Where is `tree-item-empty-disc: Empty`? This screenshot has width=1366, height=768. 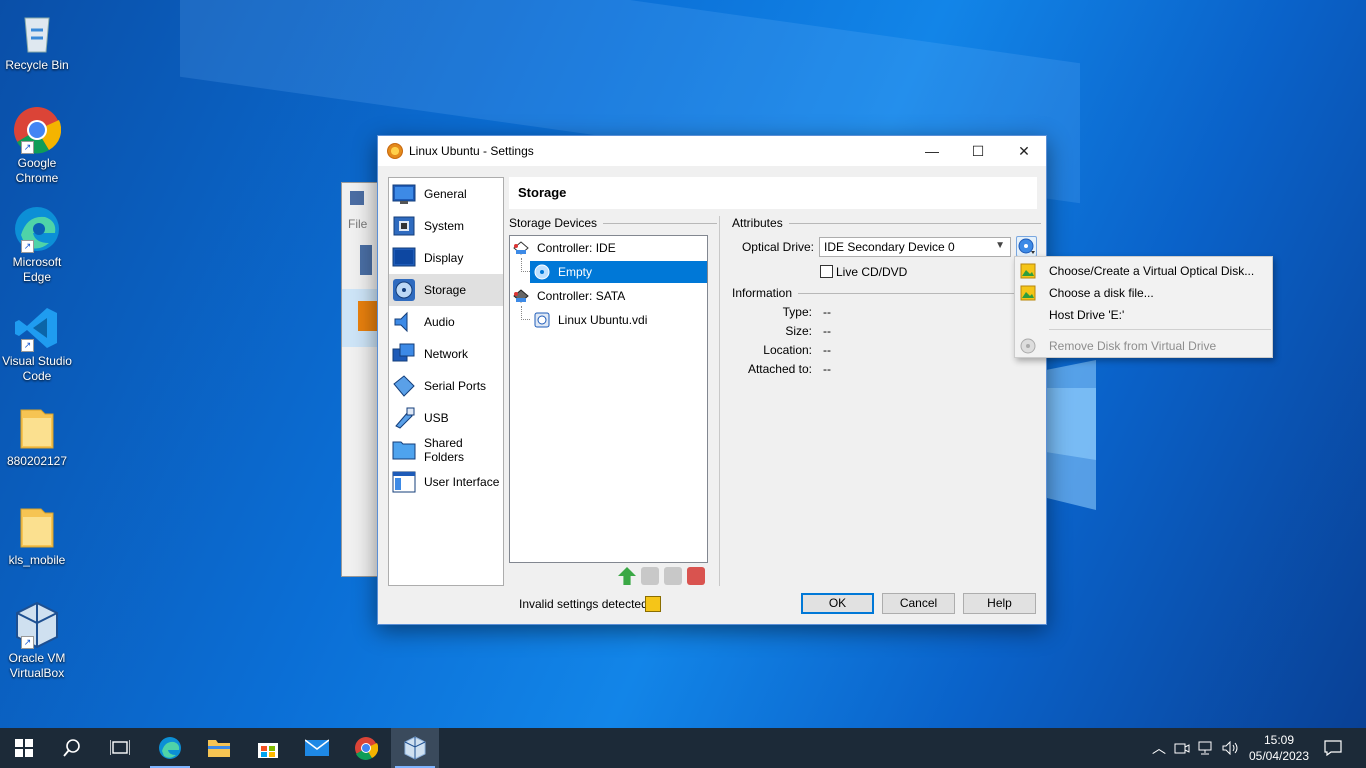 tree-item-empty-disc: Empty is located at coordinates (618, 272).